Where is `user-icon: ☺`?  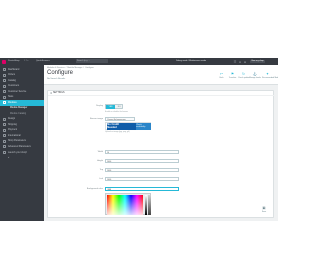 user-icon: ☺ is located at coordinates (240, 62).